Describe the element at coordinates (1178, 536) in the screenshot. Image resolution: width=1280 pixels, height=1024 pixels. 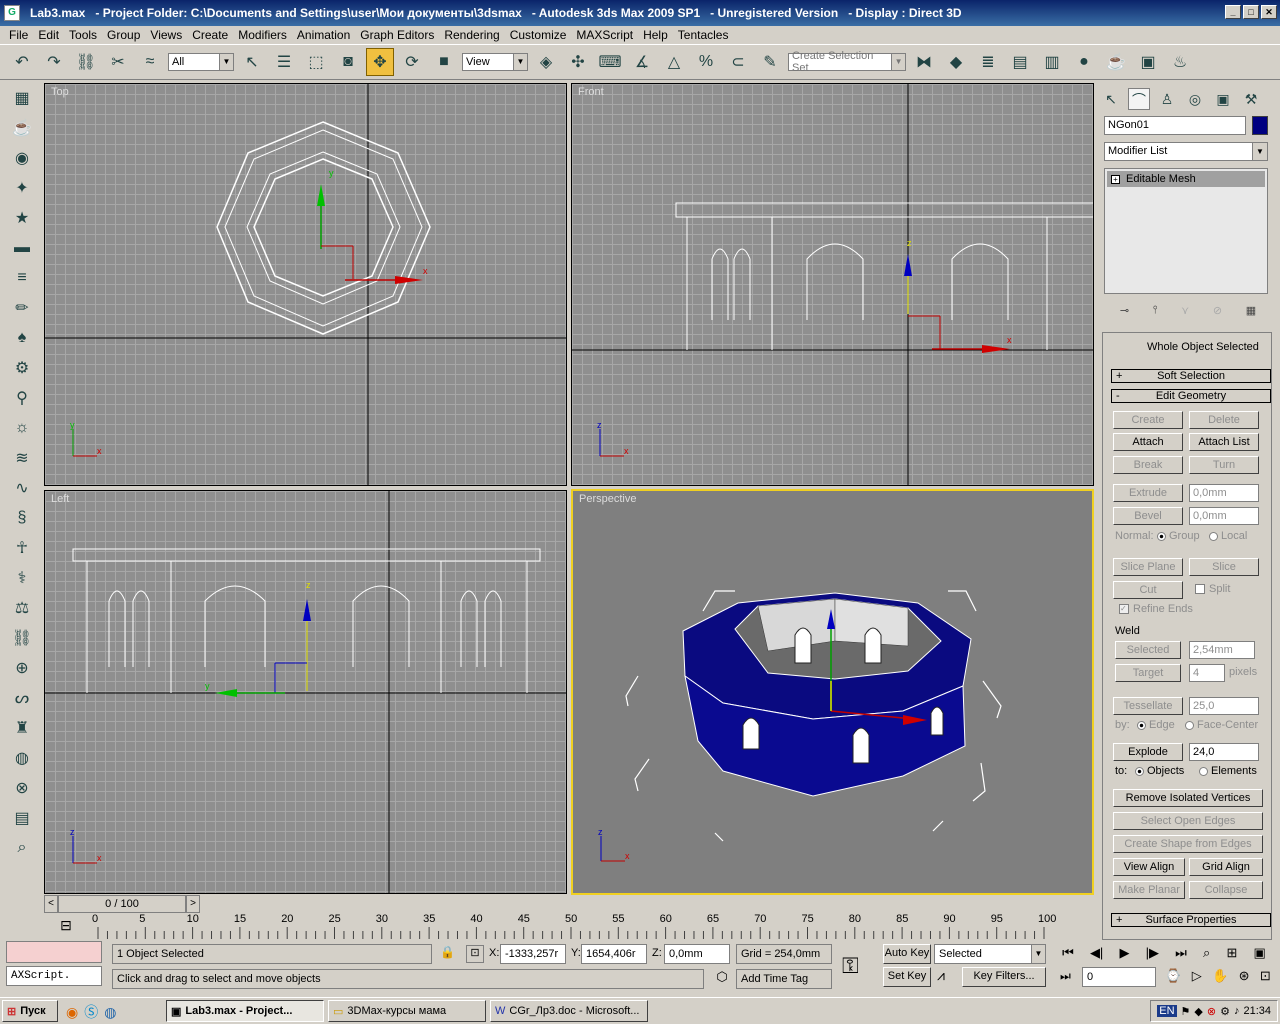
I see `group-radio: Group` at that location.